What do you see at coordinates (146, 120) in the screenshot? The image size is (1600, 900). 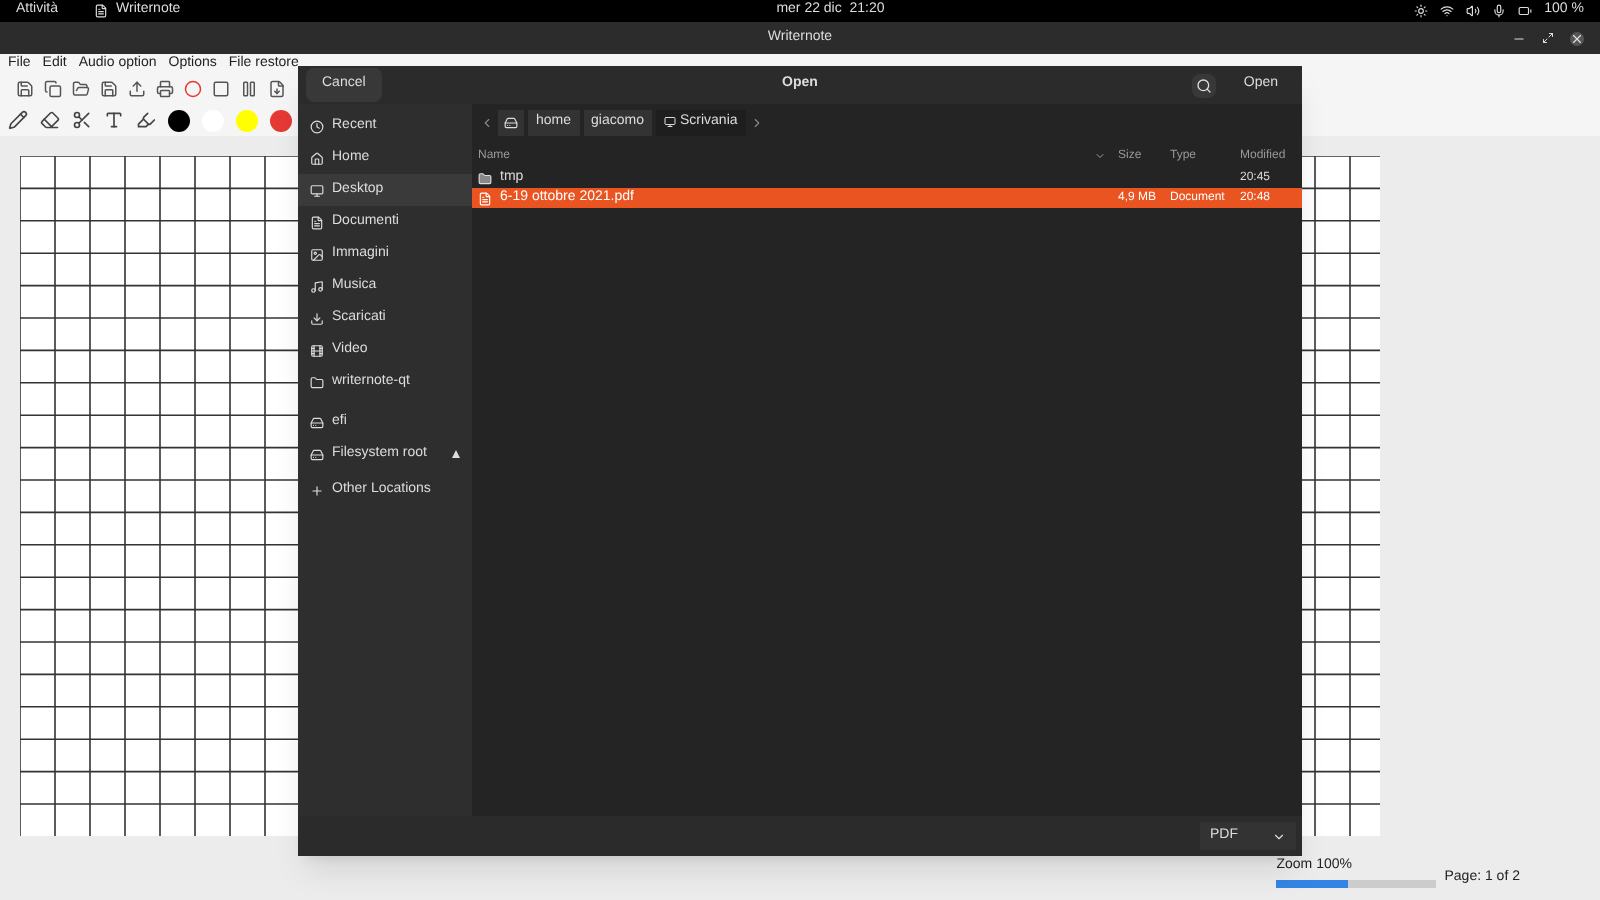 I see `highlighter-icon` at bounding box center [146, 120].